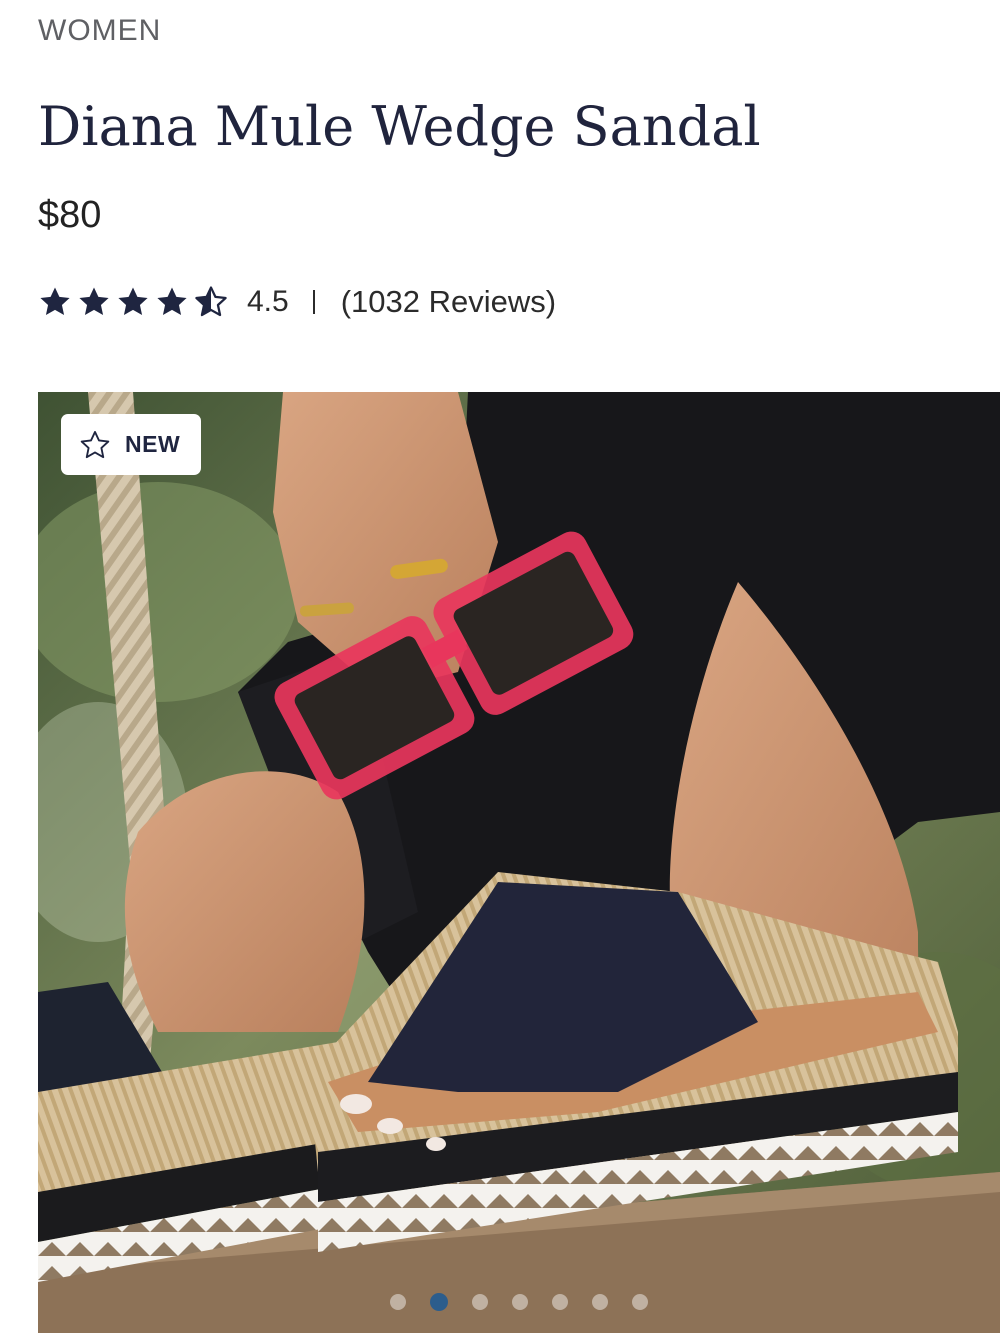  What do you see at coordinates (439, 1302) in the screenshot?
I see `carousel-dot-active` at bounding box center [439, 1302].